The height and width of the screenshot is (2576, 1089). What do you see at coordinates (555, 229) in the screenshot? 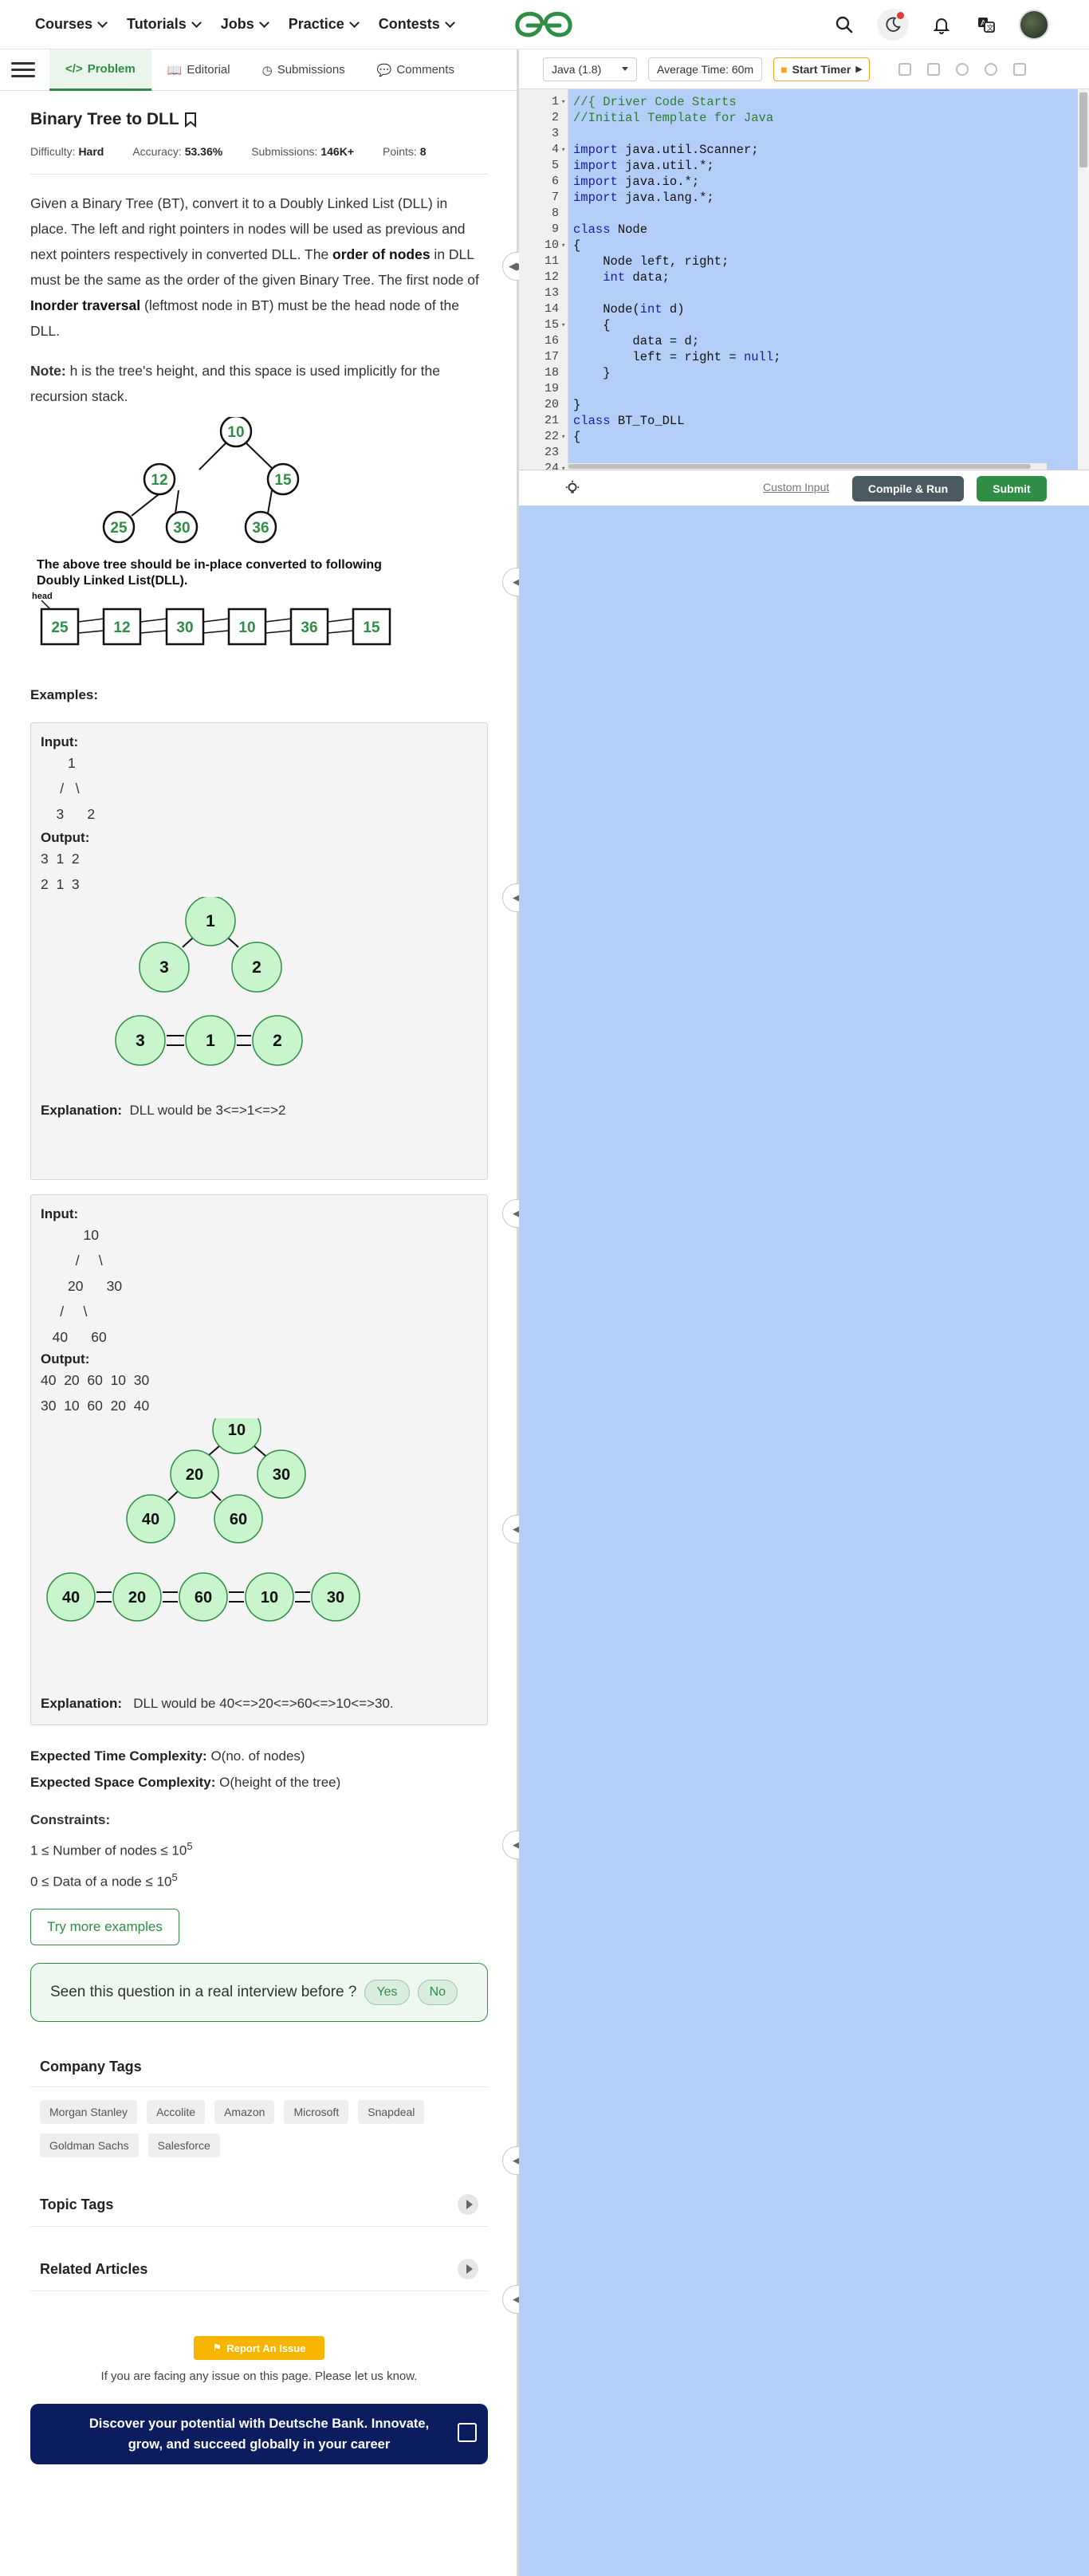
I see `line-number: 9` at bounding box center [555, 229].